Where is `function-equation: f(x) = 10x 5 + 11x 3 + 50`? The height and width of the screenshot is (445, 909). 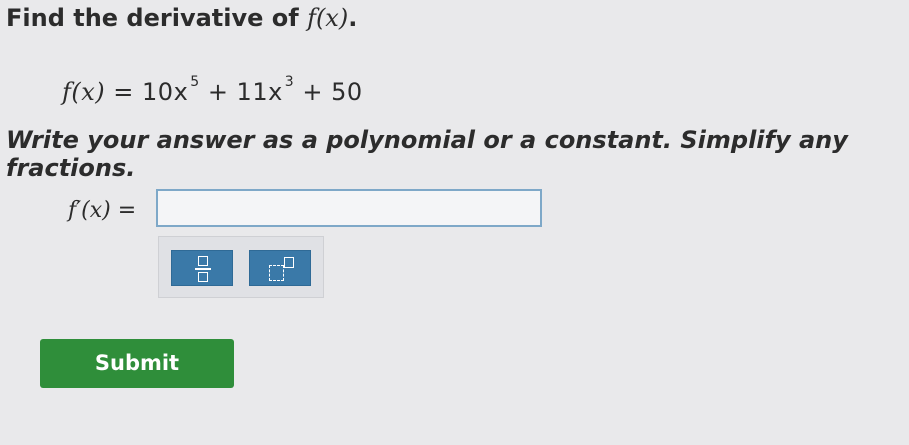 function-equation: f(x) = 10x 5 + 11x 3 + 50 is located at coordinates (212, 90).